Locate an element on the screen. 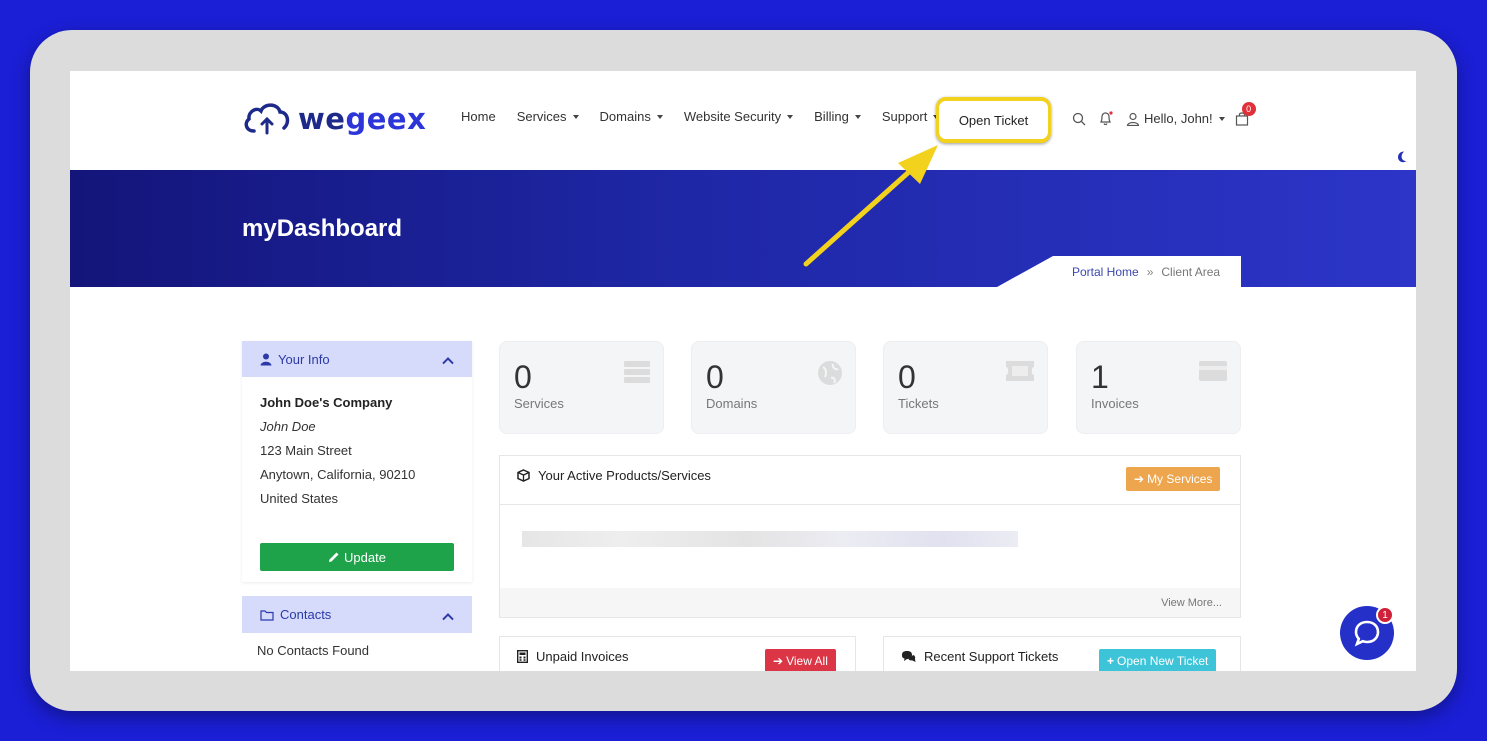 The image size is (1487, 741). breadcrumb-current: Client Area is located at coordinates (1191, 271).